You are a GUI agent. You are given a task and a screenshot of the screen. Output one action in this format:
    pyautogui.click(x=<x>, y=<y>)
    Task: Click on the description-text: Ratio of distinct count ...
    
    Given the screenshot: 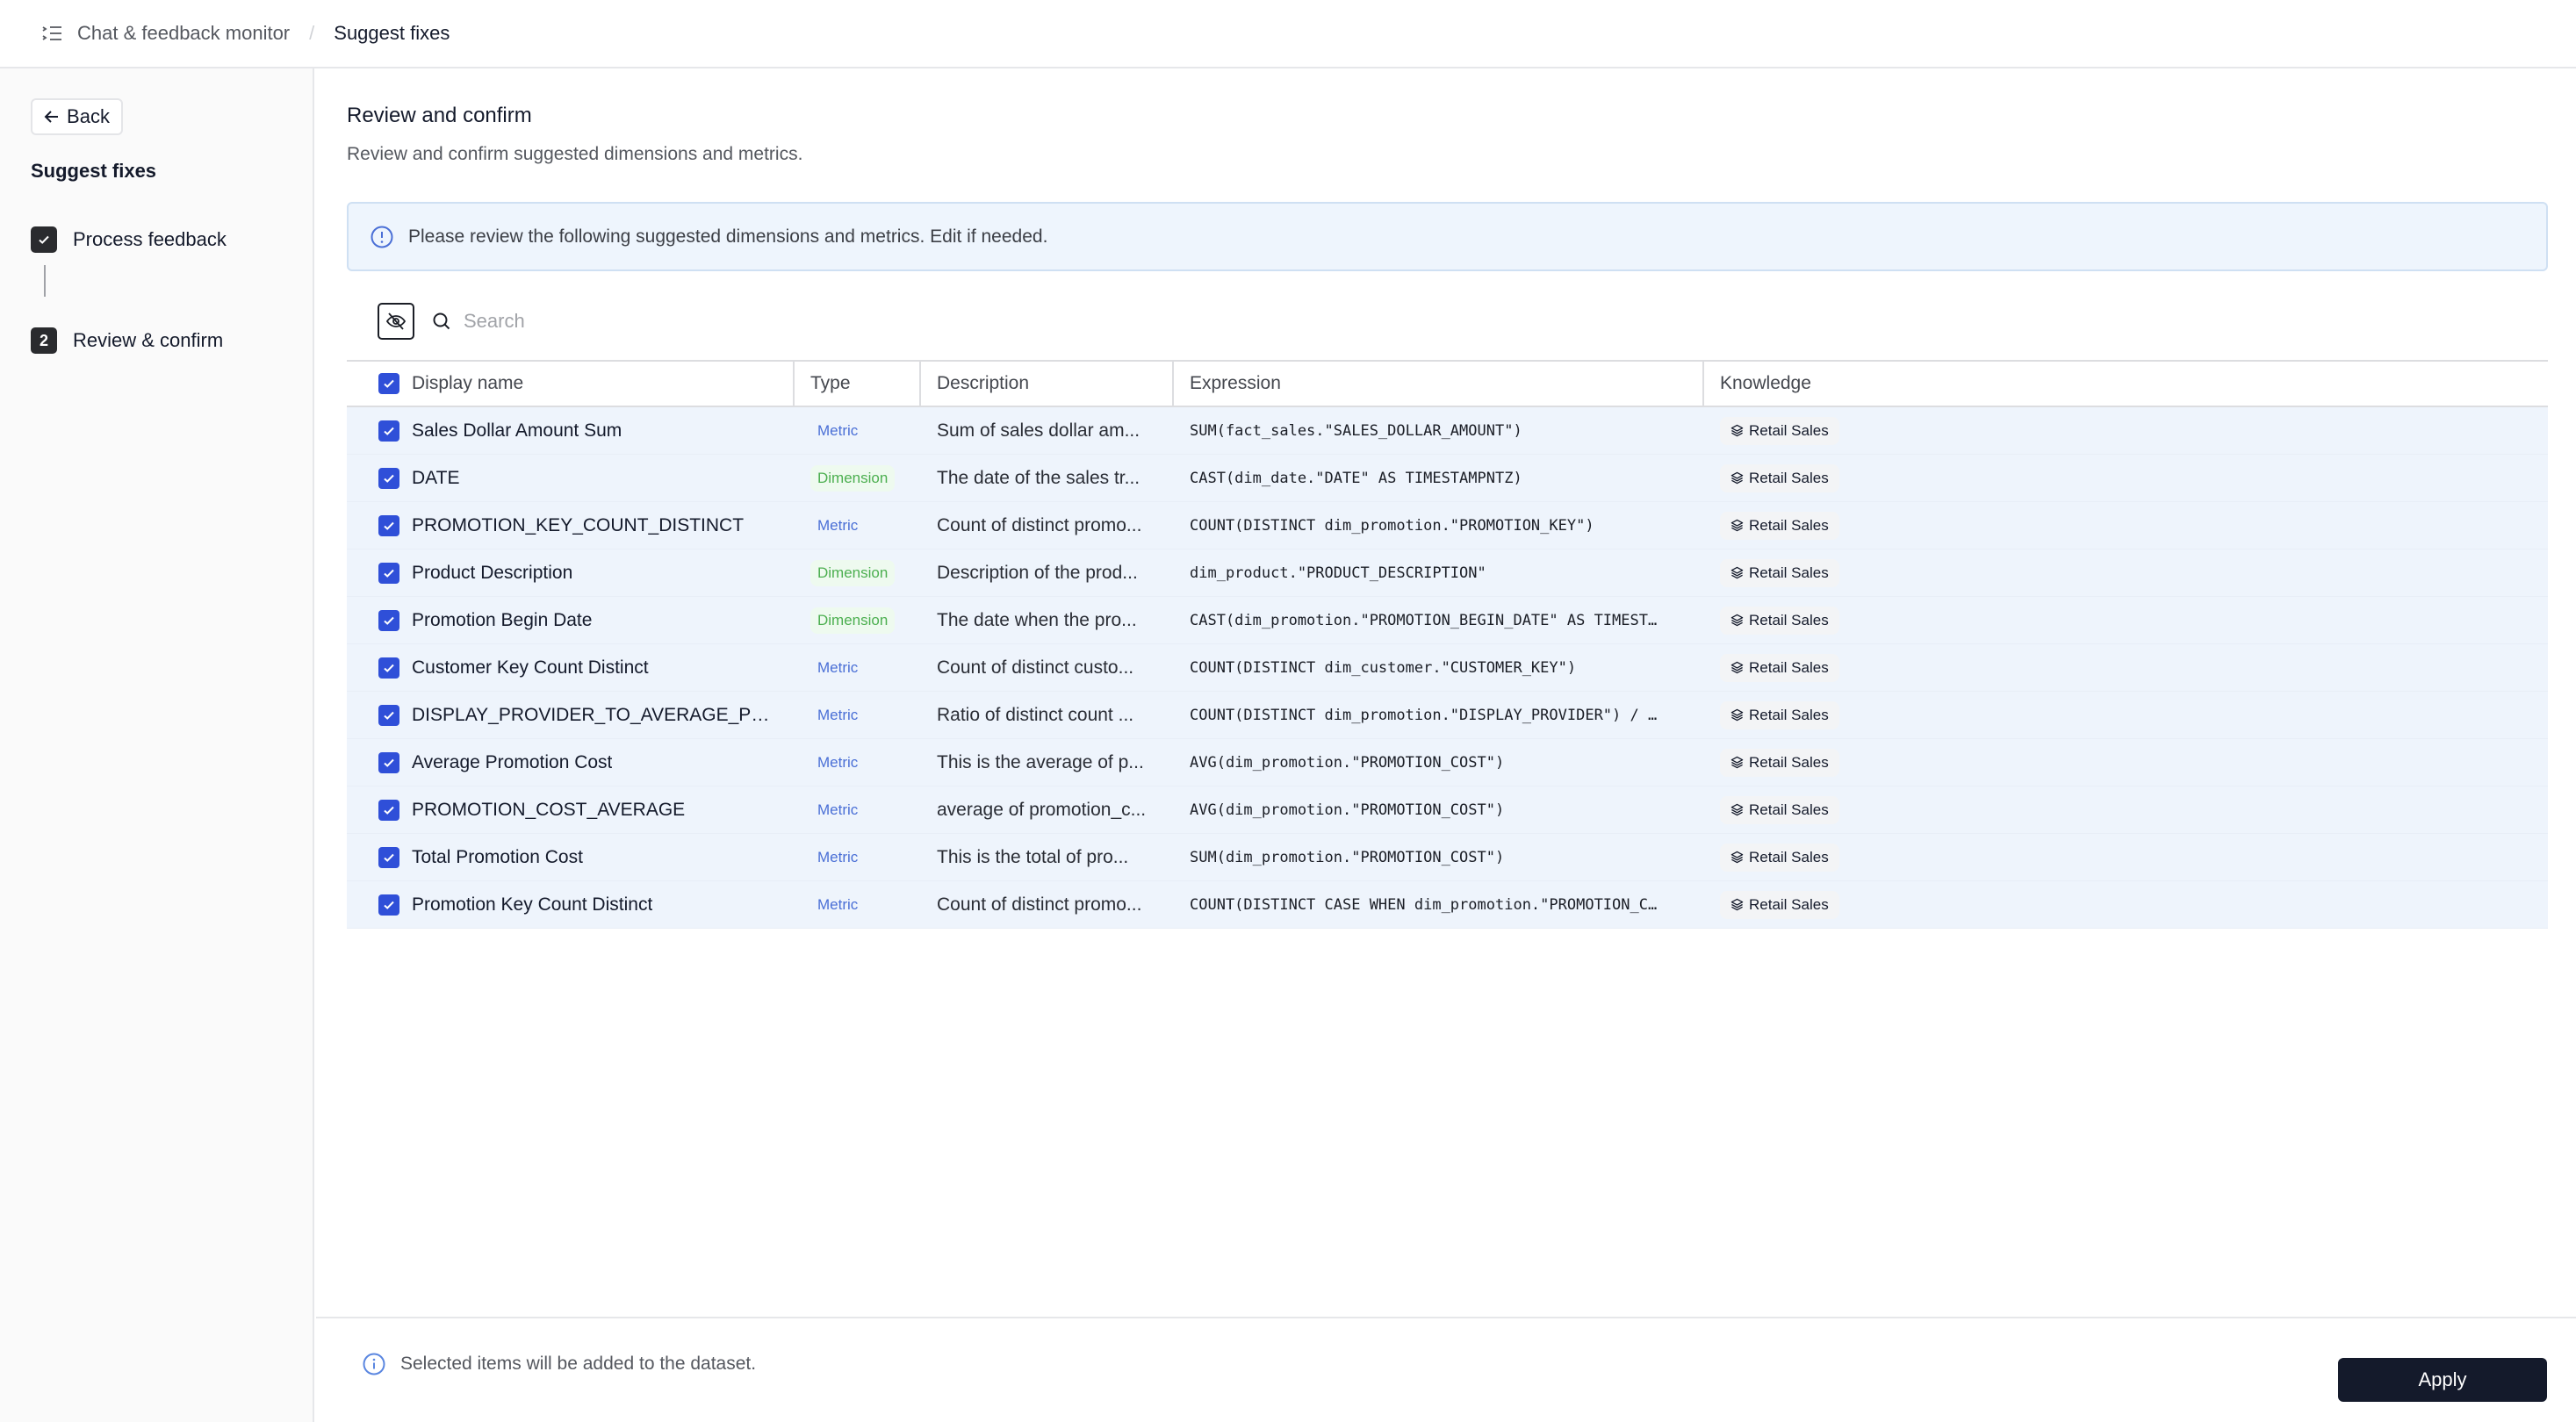 What is the action you would take?
    pyautogui.click(x=1035, y=716)
    